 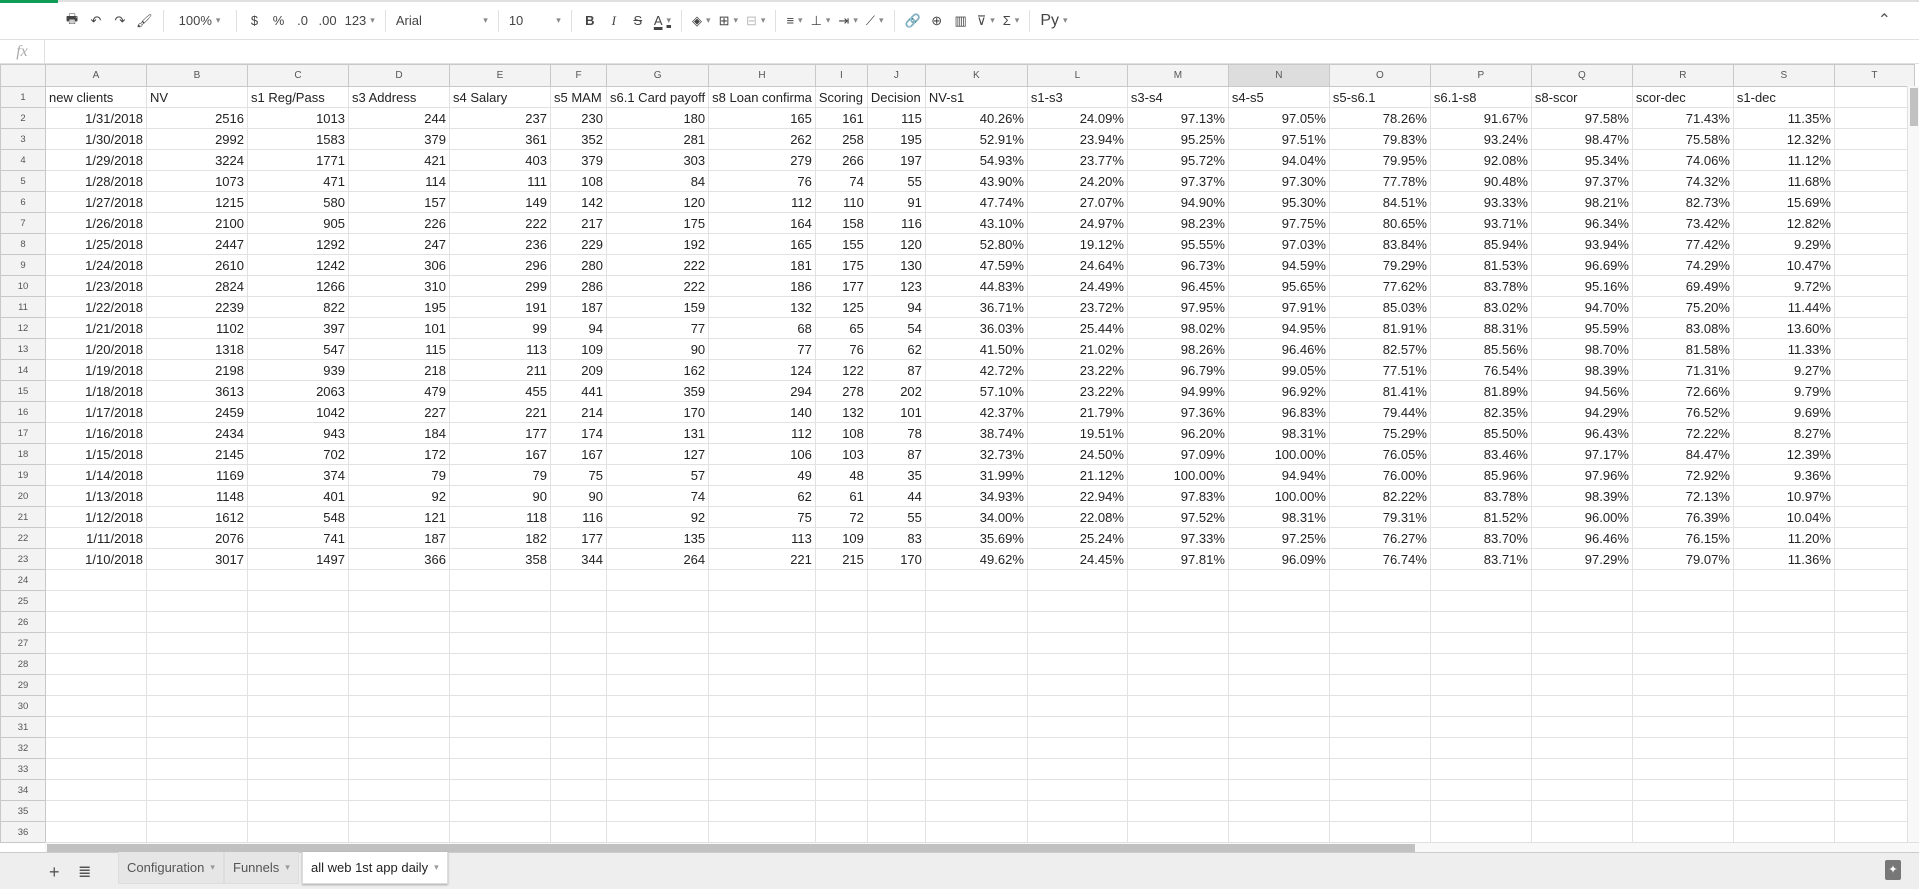 I want to click on cell: 23.72%, so click(x=1077, y=307).